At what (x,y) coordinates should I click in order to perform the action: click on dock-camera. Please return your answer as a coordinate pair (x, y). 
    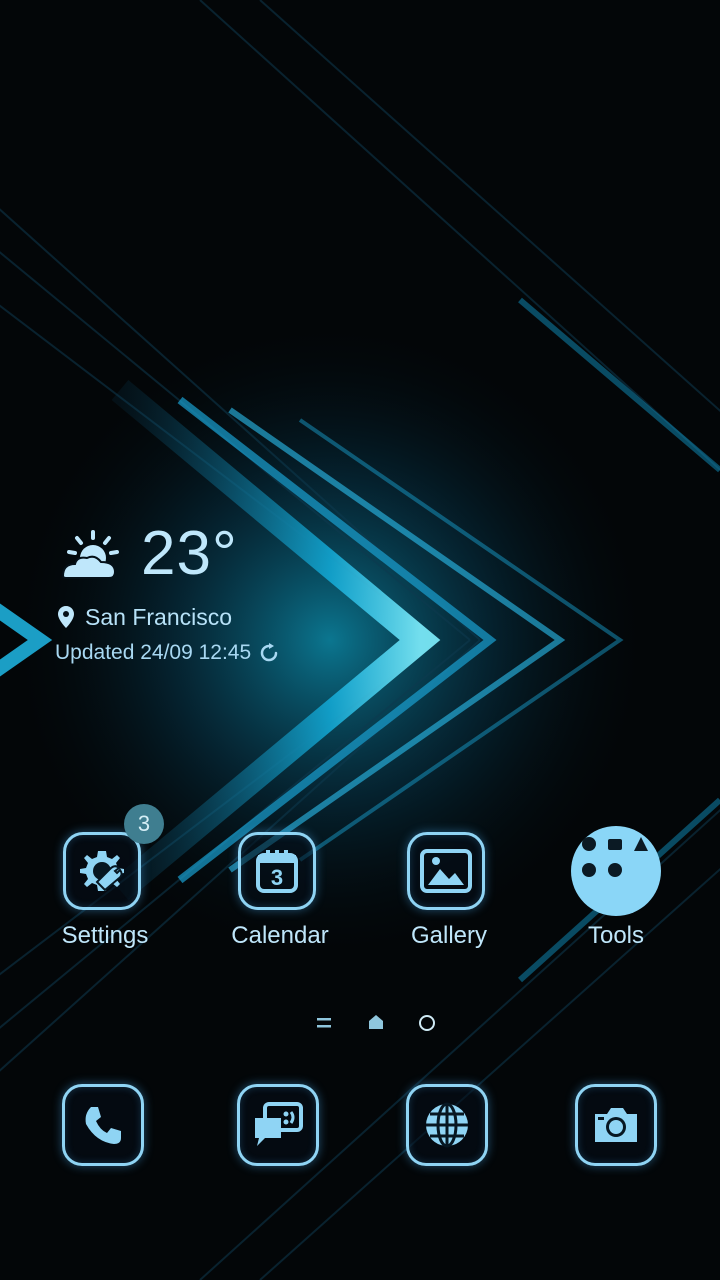
    Looking at the image, I should click on (616, 1125).